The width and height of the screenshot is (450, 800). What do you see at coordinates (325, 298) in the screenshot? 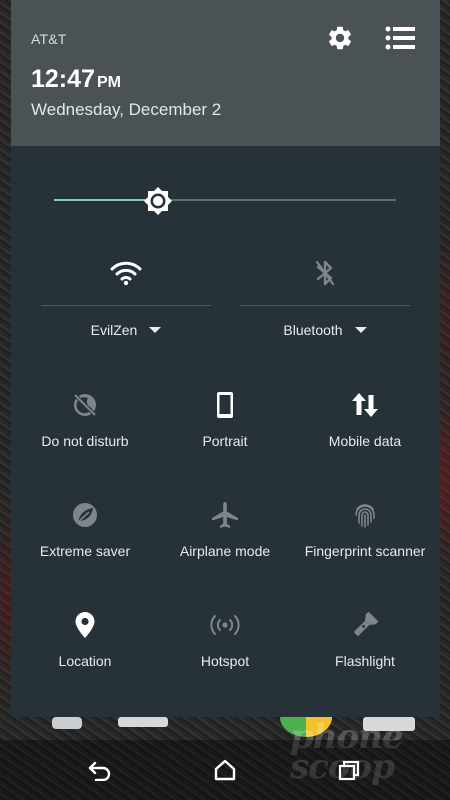
I see `bluetooth-tile: Bluetooth` at bounding box center [325, 298].